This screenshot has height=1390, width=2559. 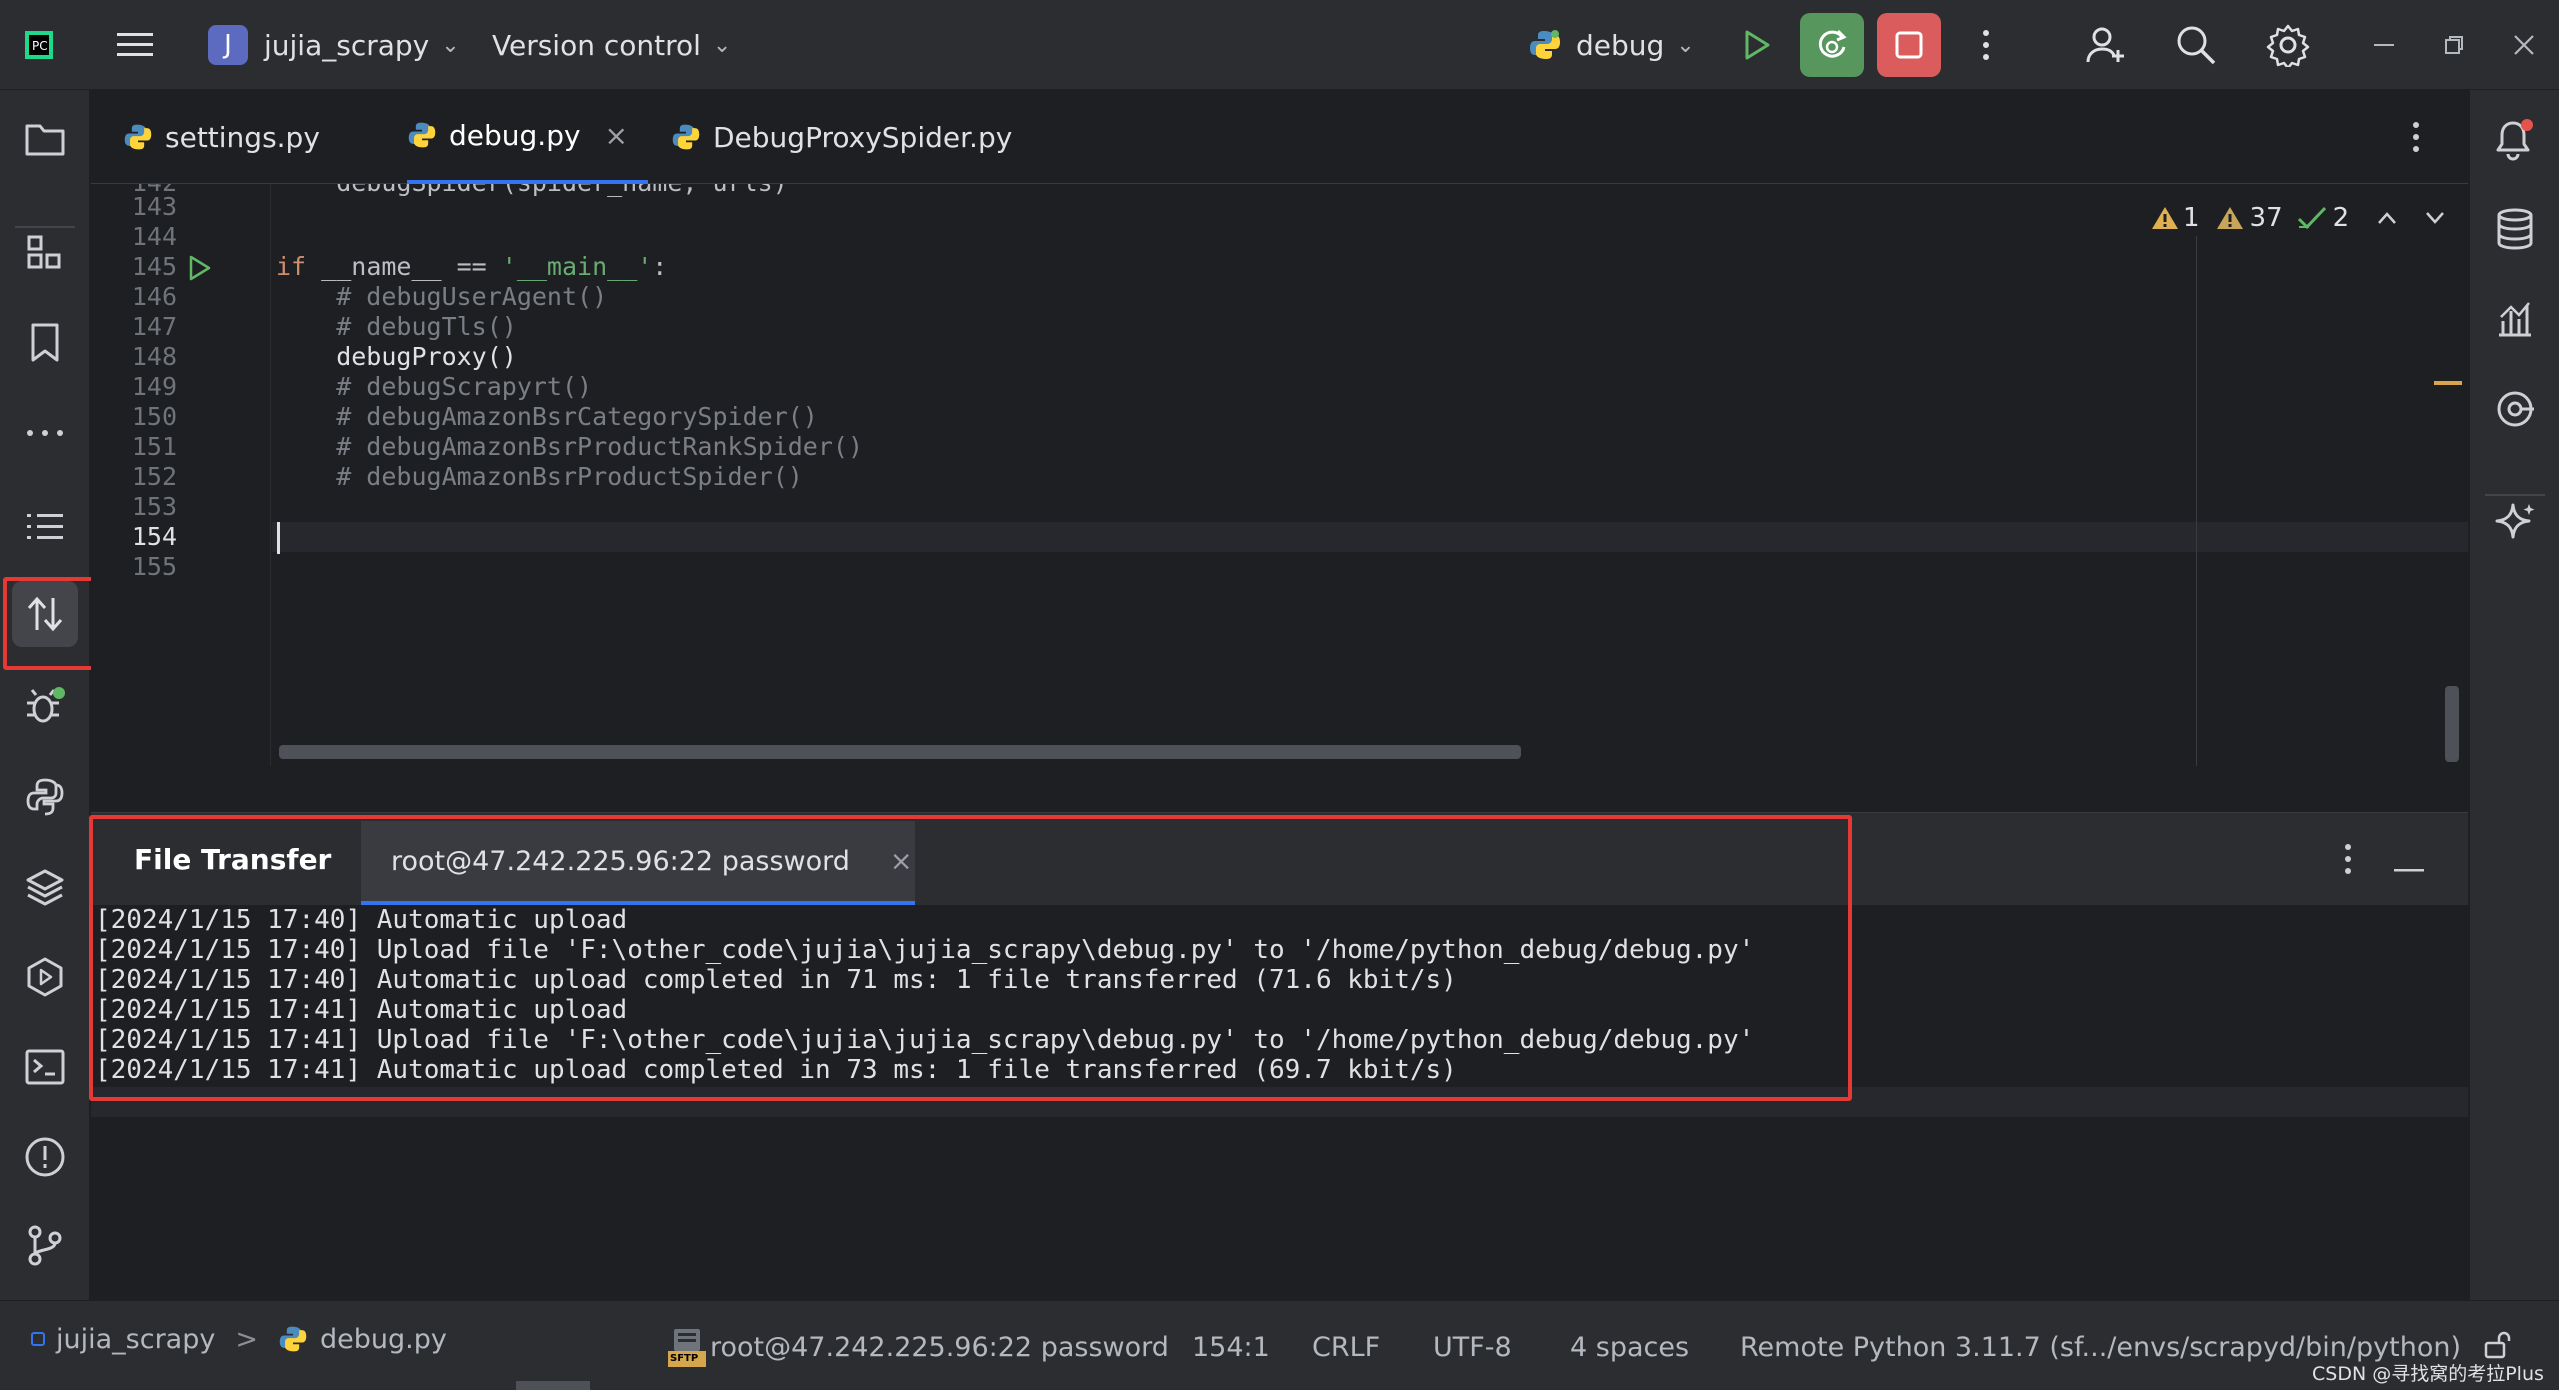 What do you see at coordinates (1472, 1347) in the screenshot?
I see `file-encoding: UTF-8` at bounding box center [1472, 1347].